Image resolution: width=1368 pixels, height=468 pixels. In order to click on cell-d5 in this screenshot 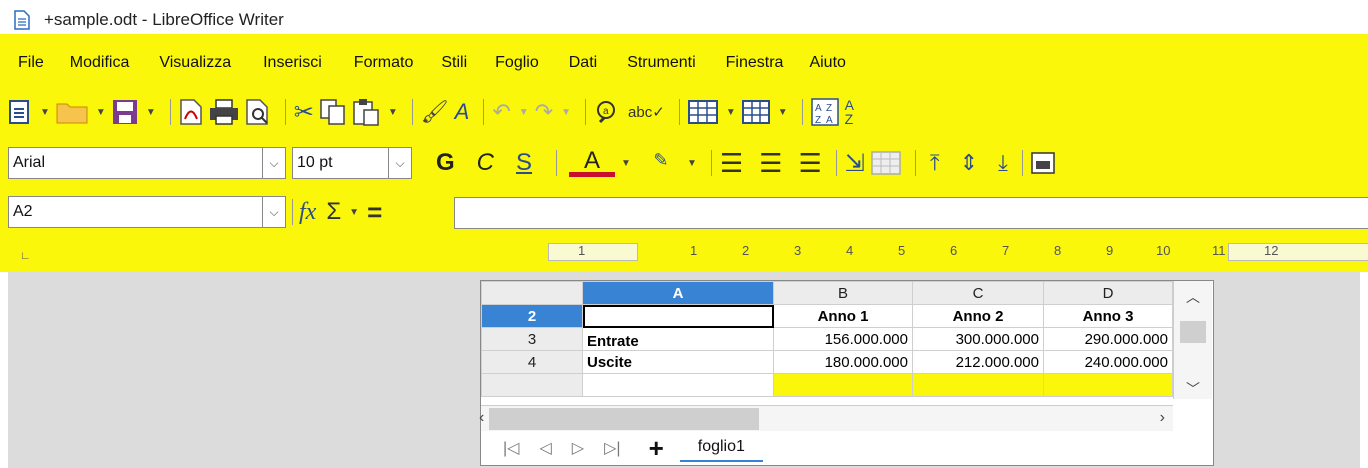, I will do `click(1108, 385)`.